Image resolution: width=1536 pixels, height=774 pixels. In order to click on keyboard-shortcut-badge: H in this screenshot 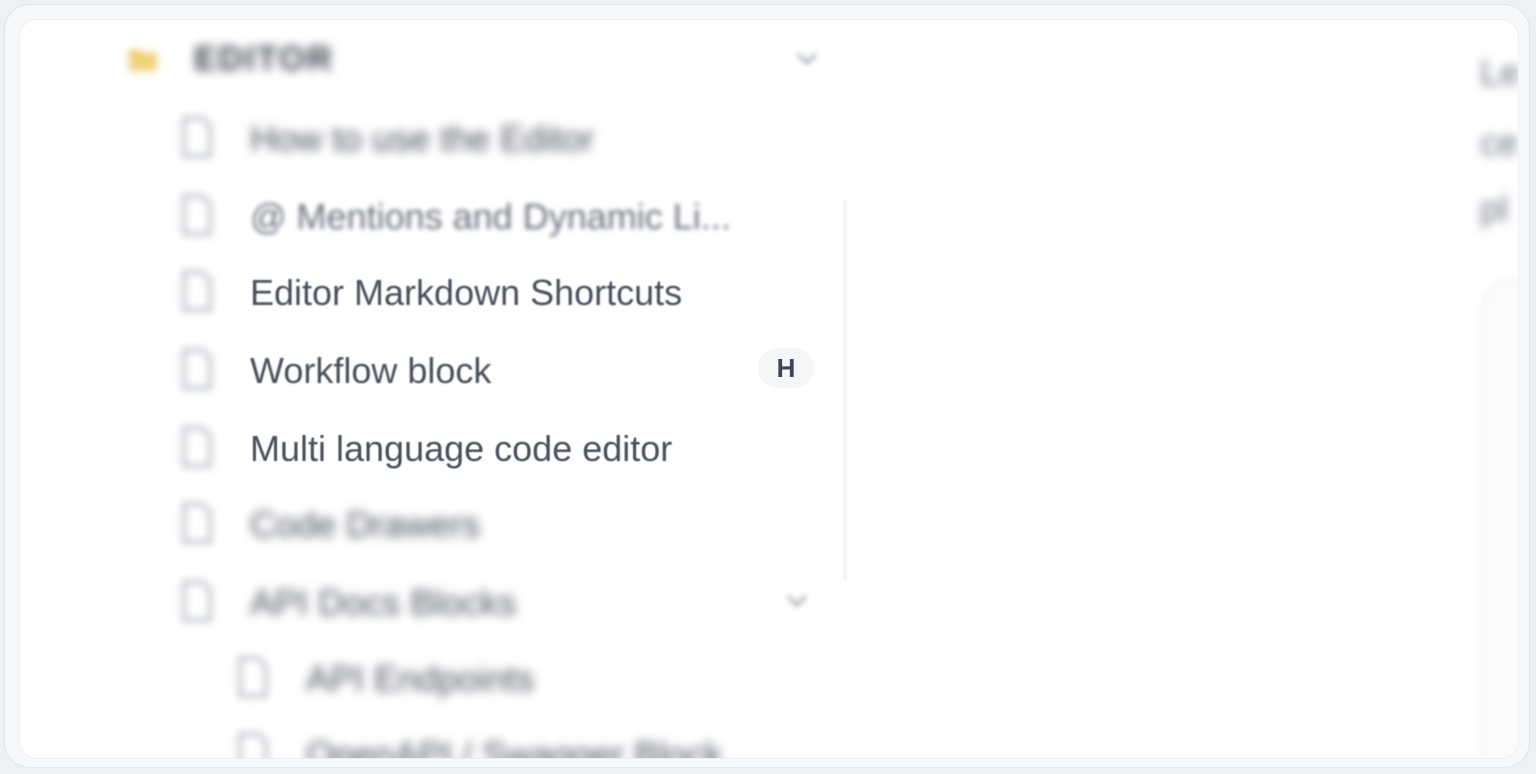, I will do `click(786, 368)`.